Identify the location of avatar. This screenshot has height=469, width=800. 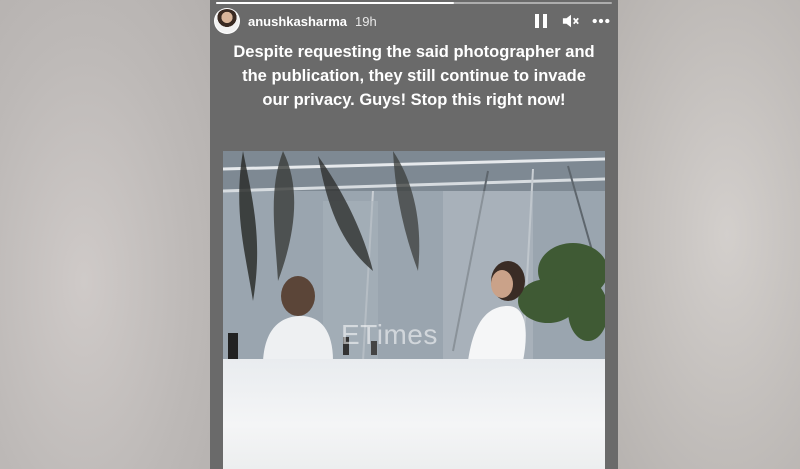
(227, 21).